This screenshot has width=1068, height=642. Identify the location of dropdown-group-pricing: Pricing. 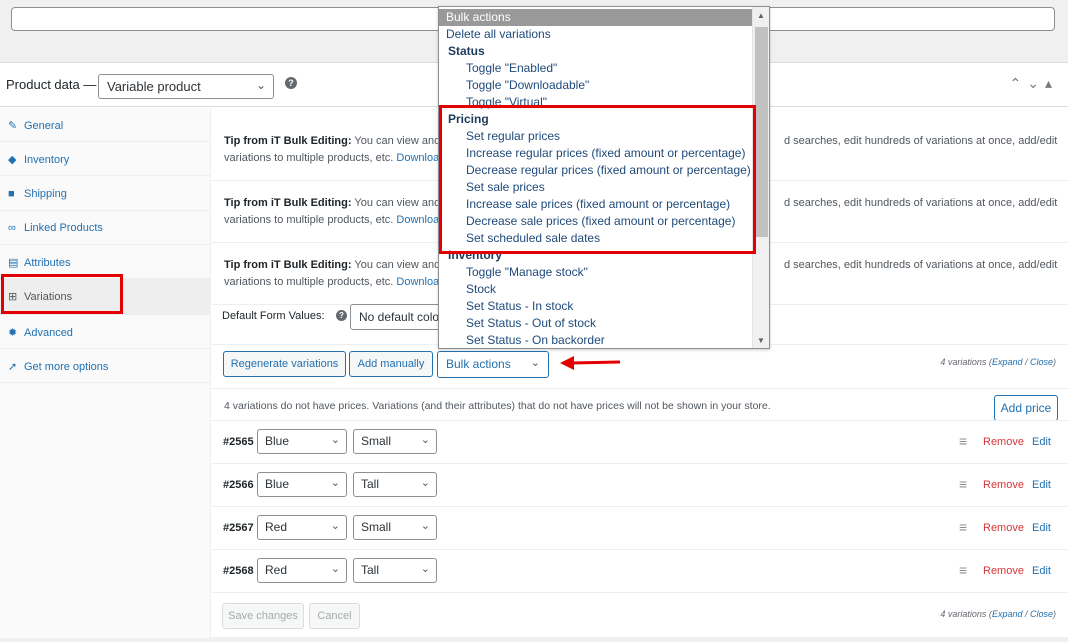
(468, 119).